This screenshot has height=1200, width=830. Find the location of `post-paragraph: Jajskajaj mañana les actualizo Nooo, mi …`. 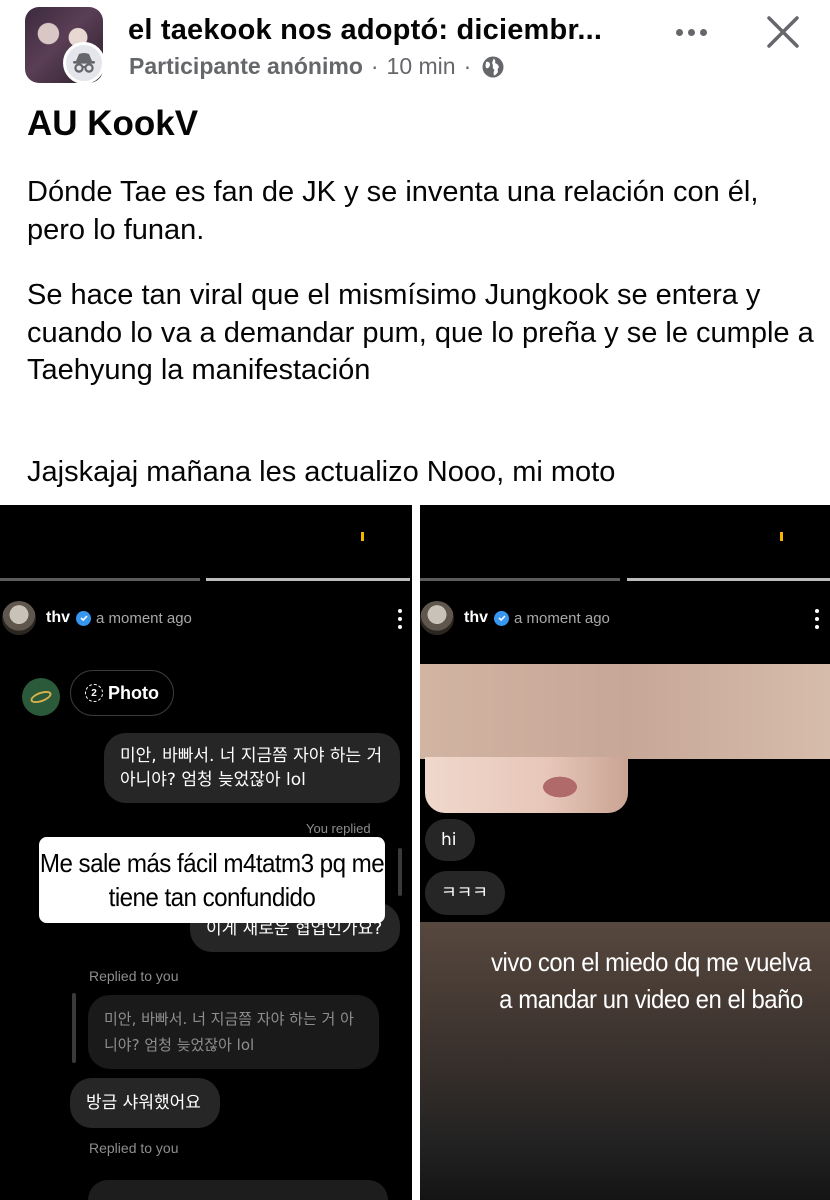

post-paragraph: Jajskajaj mañana les actualizo Nooo, mi … is located at coordinates (321, 472).